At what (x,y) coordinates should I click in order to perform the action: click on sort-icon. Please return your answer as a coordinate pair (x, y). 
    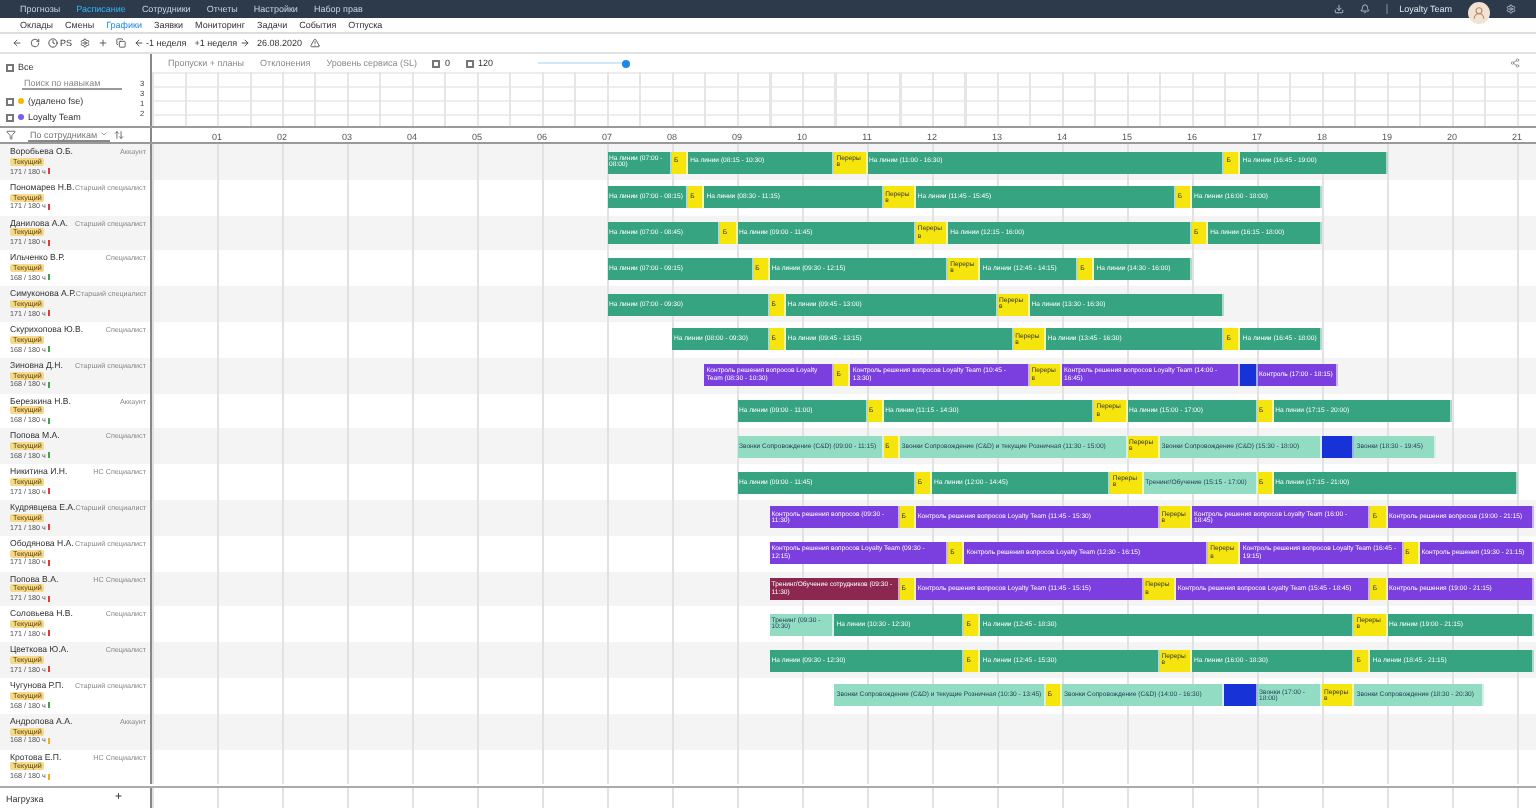
    Looking at the image, I should click on (118, 135).